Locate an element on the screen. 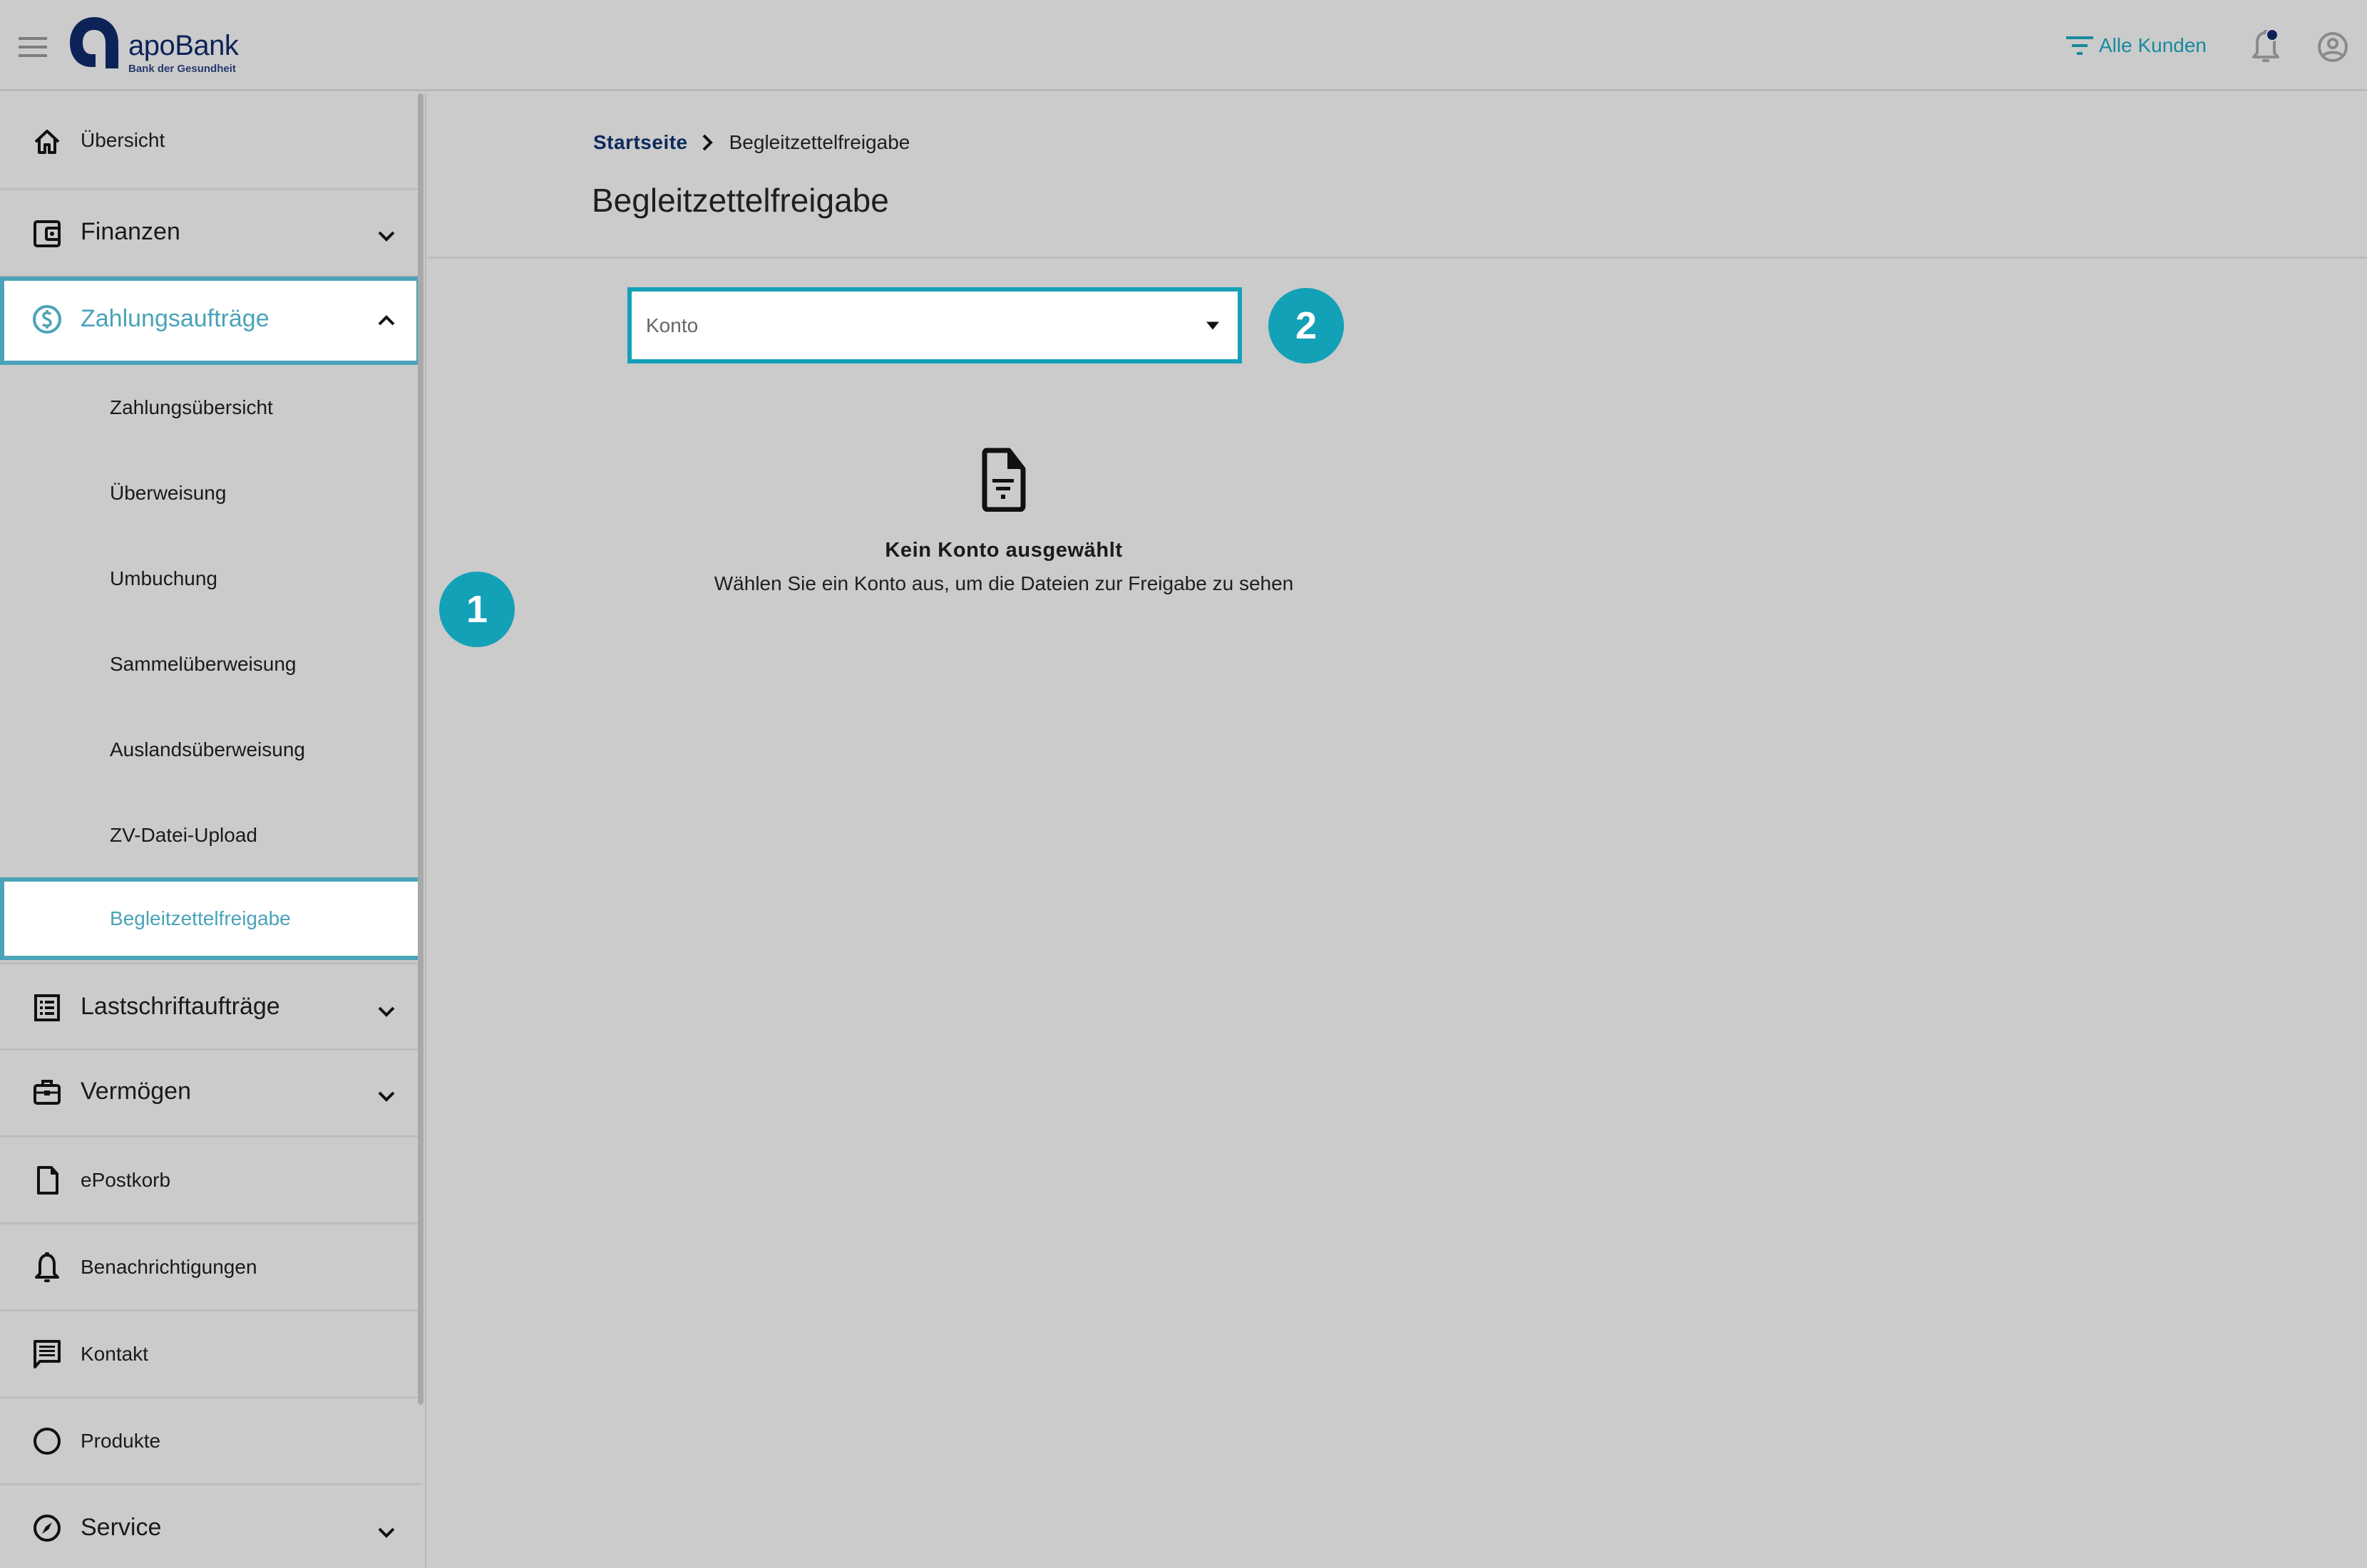  bell-icon is located at coordinates (47, 1267).